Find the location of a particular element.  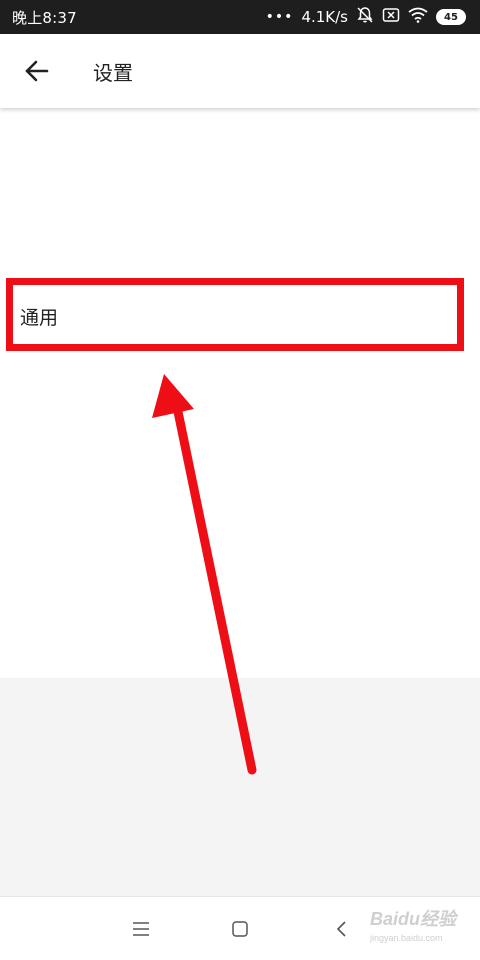

back-button is located at coordinates (37, 71).